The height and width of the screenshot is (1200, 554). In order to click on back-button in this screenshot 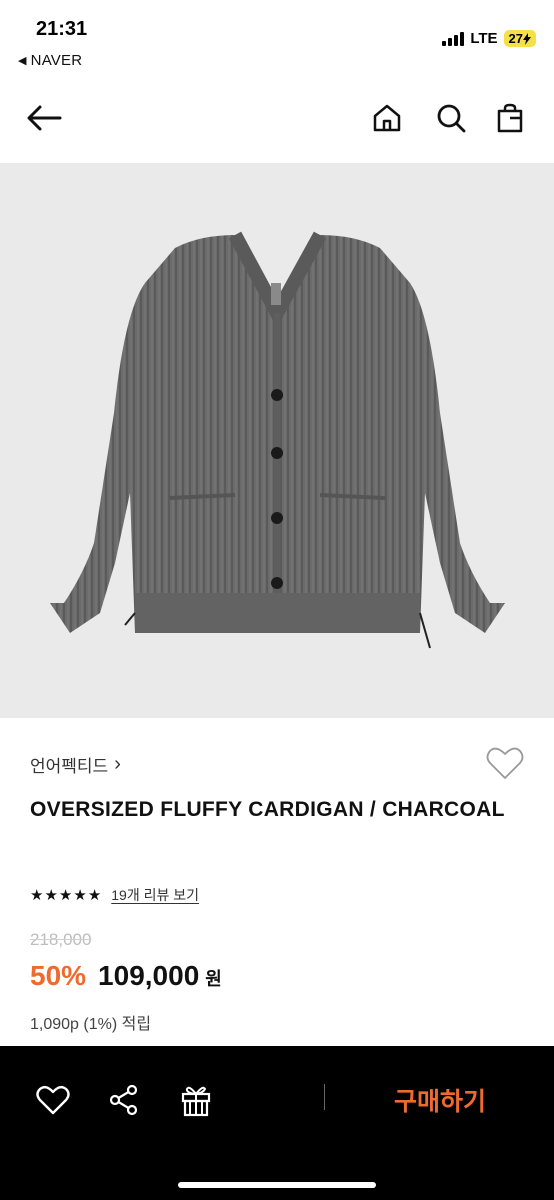, I will do `click(44, 118)`.